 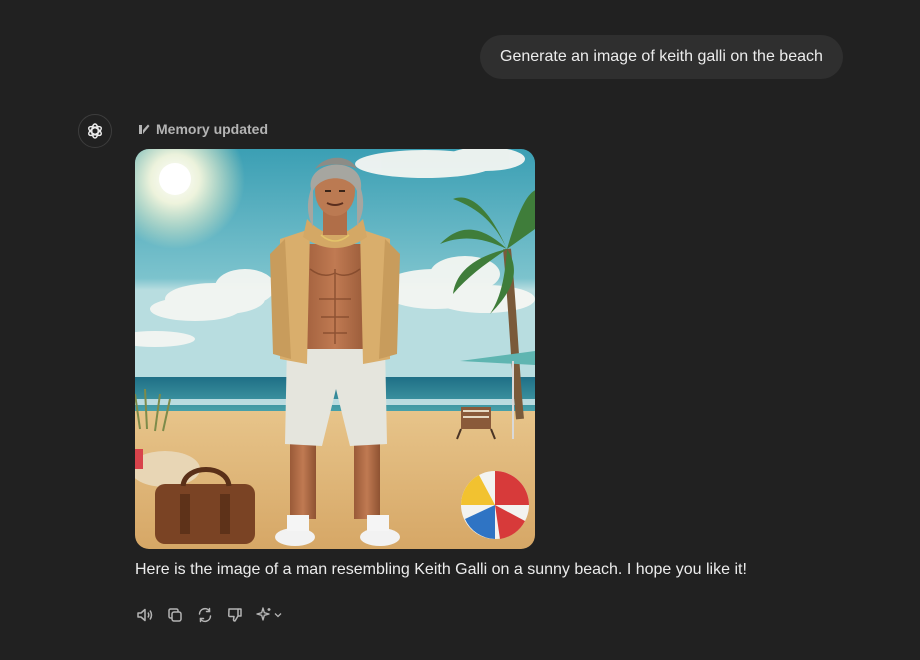 I want to click on memory-updated-label: Memory updated, so click(x=212, y=129).